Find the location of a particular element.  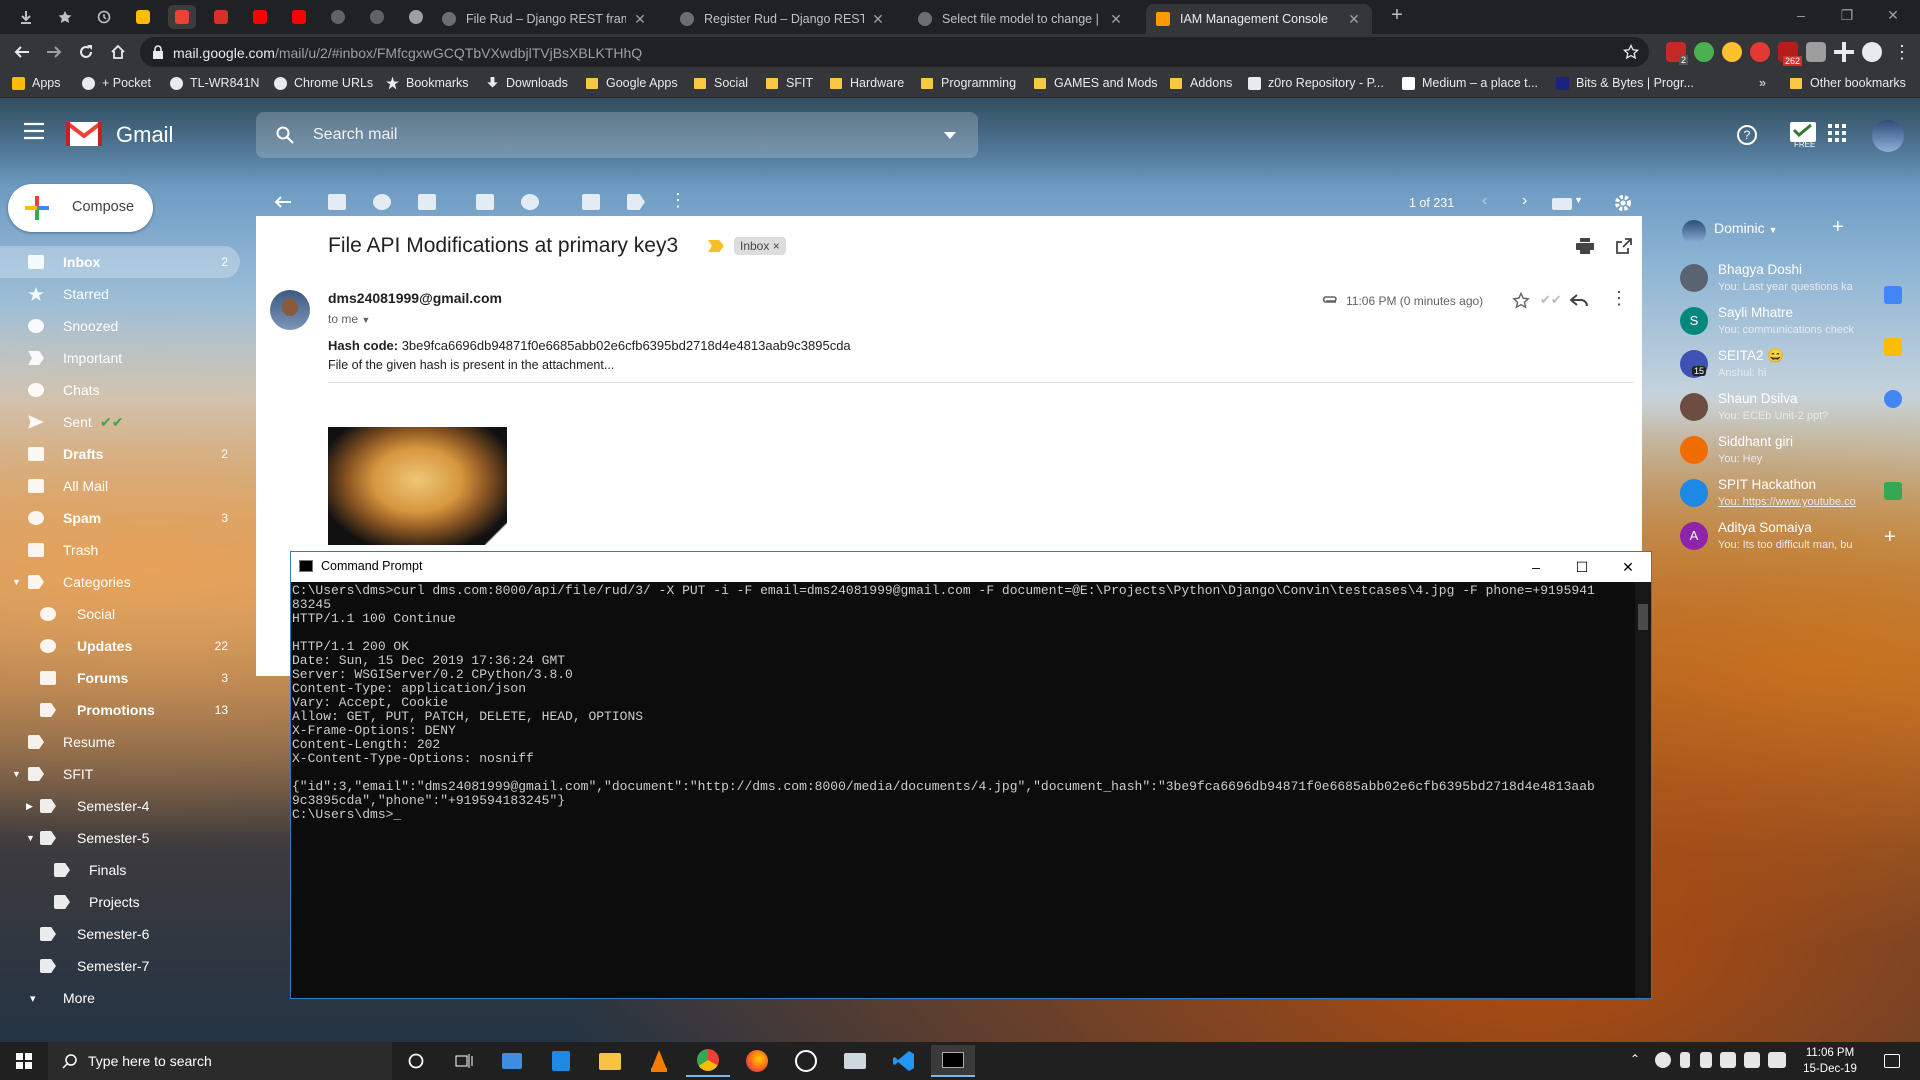

details-caret-icon: ▼ is located at coordinates (365, 320).